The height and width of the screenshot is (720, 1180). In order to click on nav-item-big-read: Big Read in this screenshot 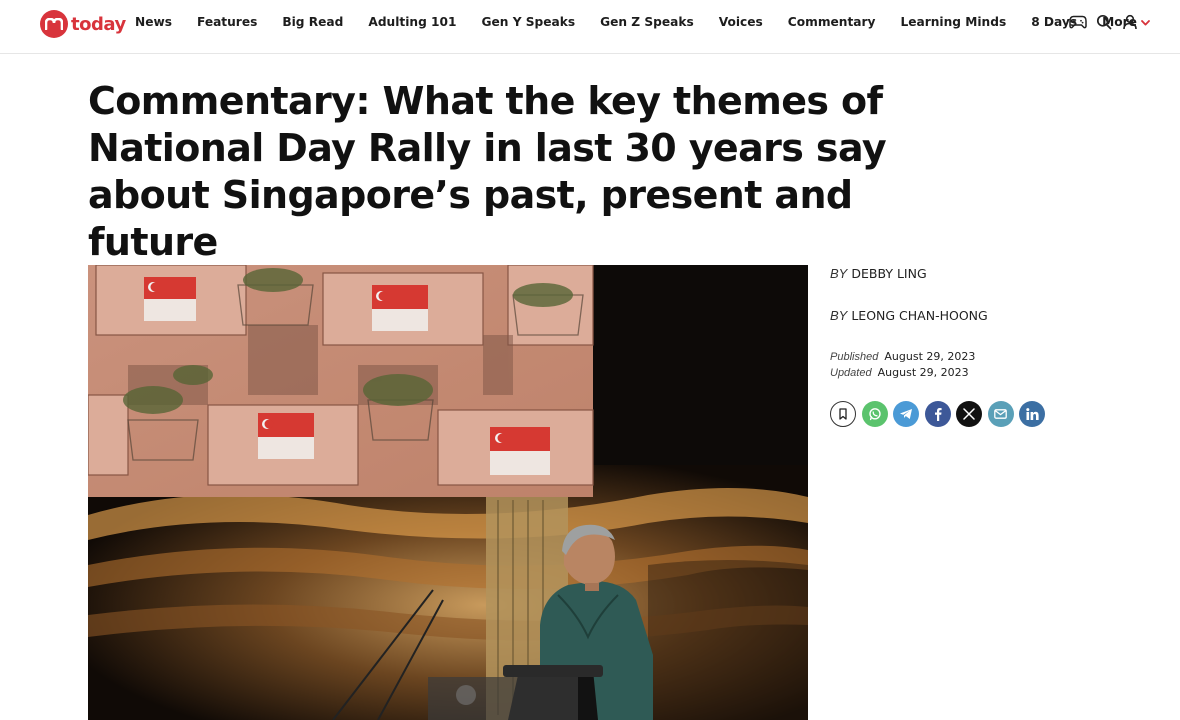, I will do `click(312, 22)`.